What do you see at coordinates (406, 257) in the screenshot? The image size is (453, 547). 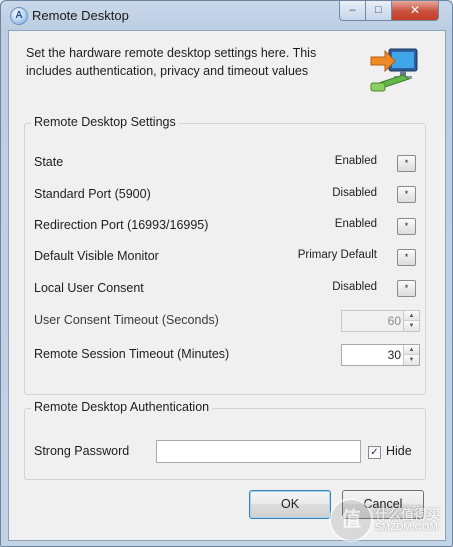 I see `default-monitor-select-button: *` at bounding box center [406, 257].